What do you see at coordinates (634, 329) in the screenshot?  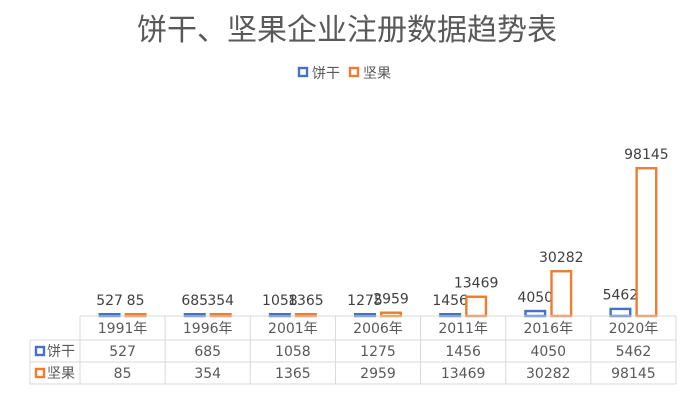 I see `category-label-6: 2020年` at bounding box center [634, 329].